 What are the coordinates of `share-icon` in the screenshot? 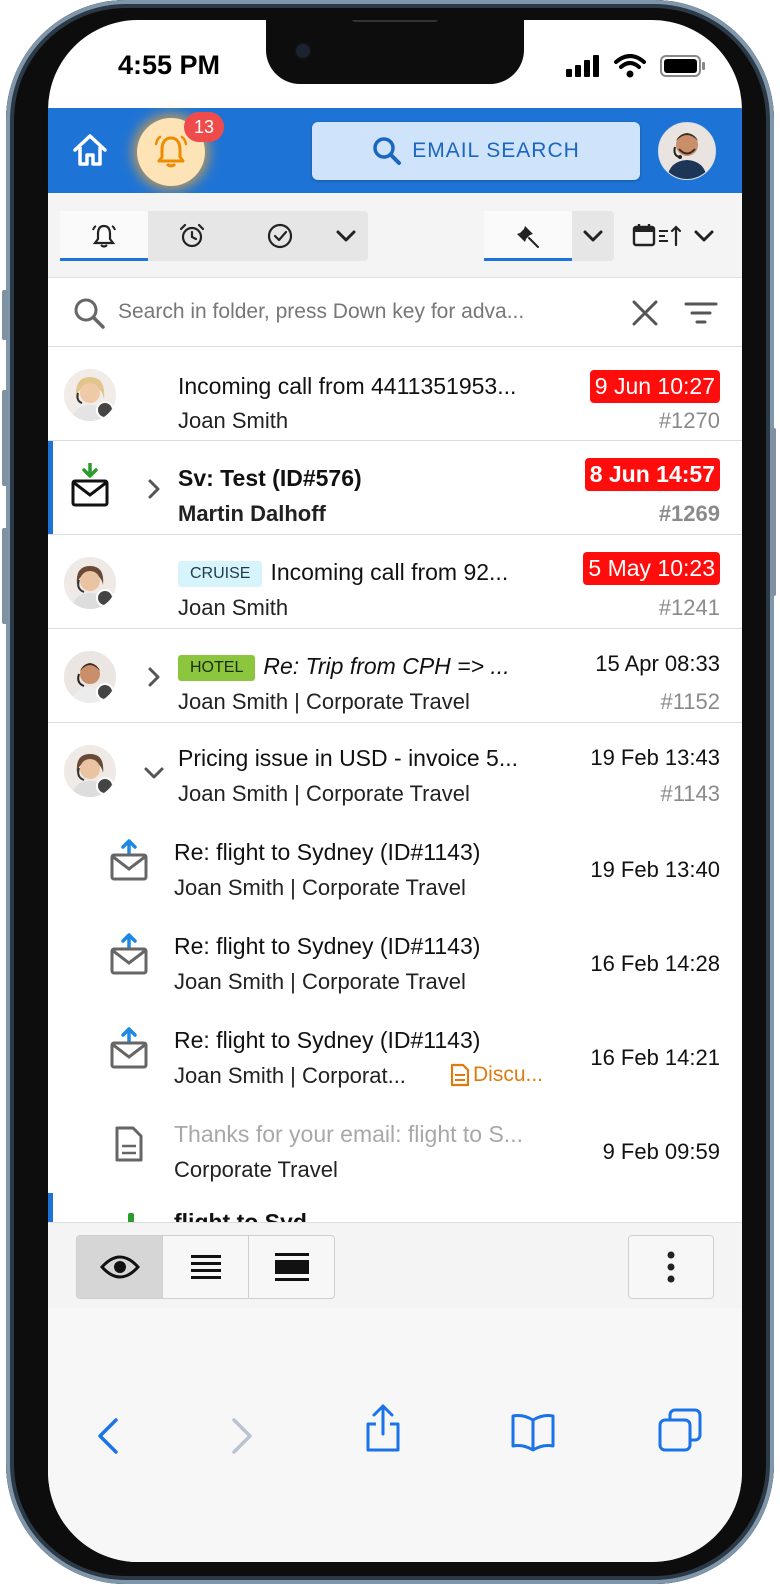 It's located at (383, 1429).